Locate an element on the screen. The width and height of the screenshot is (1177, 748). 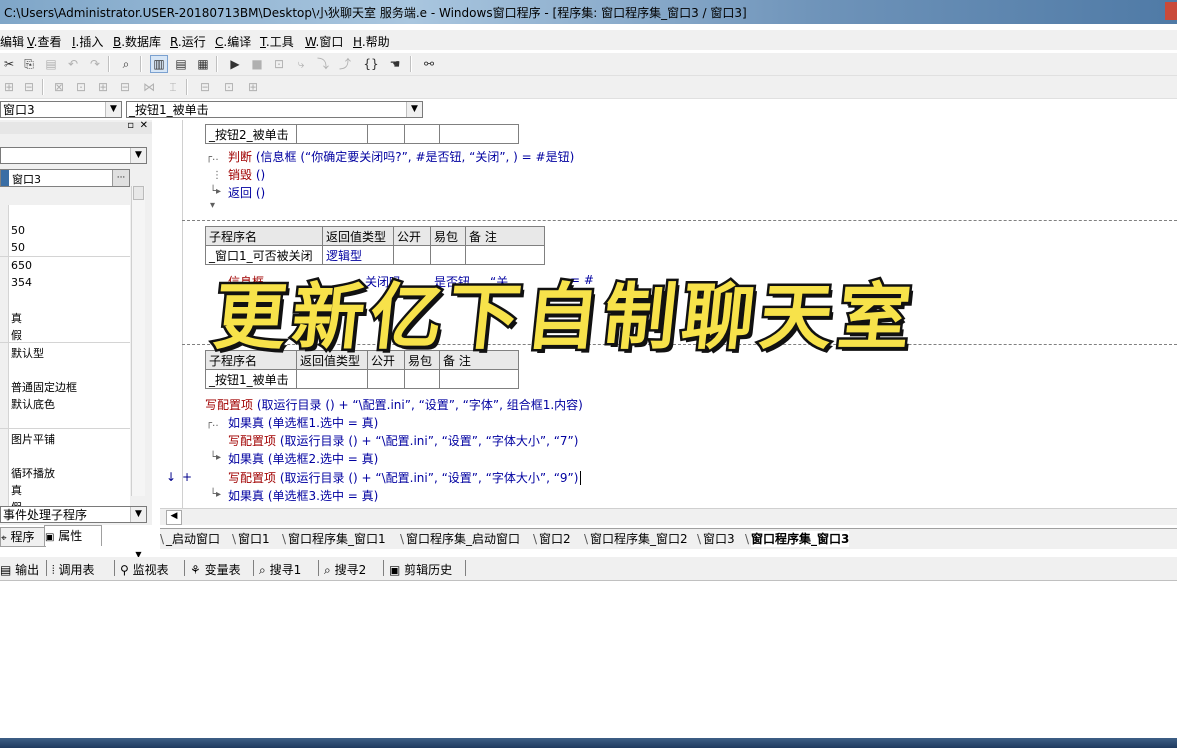
event-handler-select: 事件处理子程序 ▼ is located at coordinates (73, 514).